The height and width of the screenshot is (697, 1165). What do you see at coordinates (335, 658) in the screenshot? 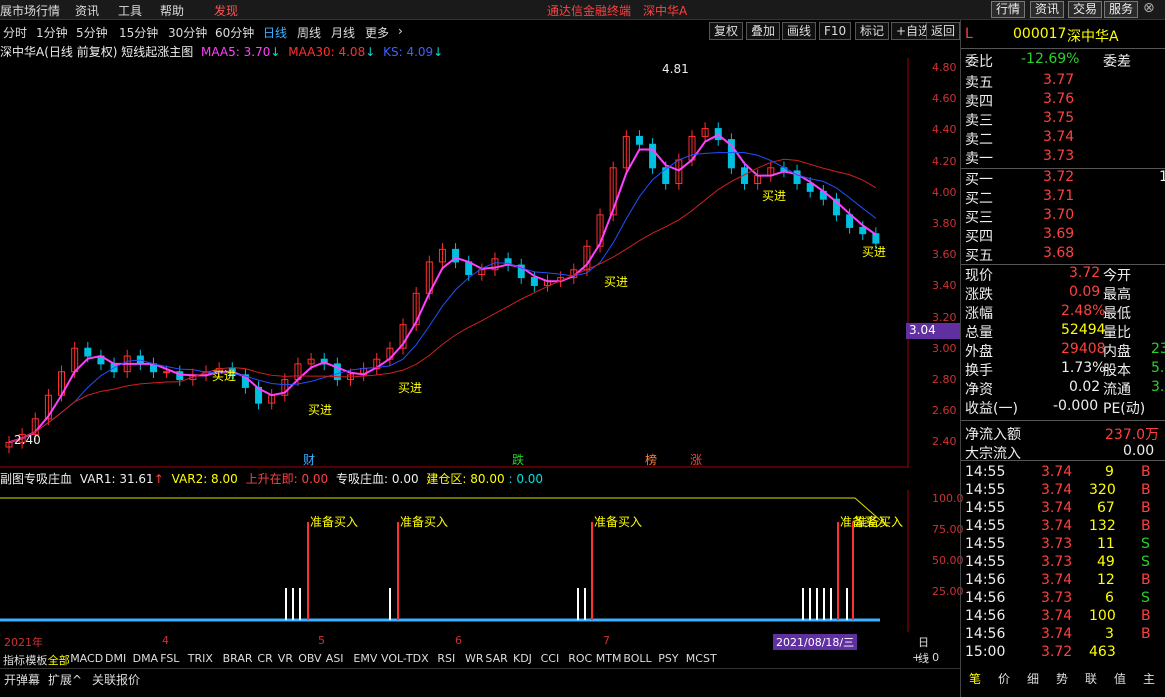
I see `indicator-tab: ASI` at bounding box center [335, 658].